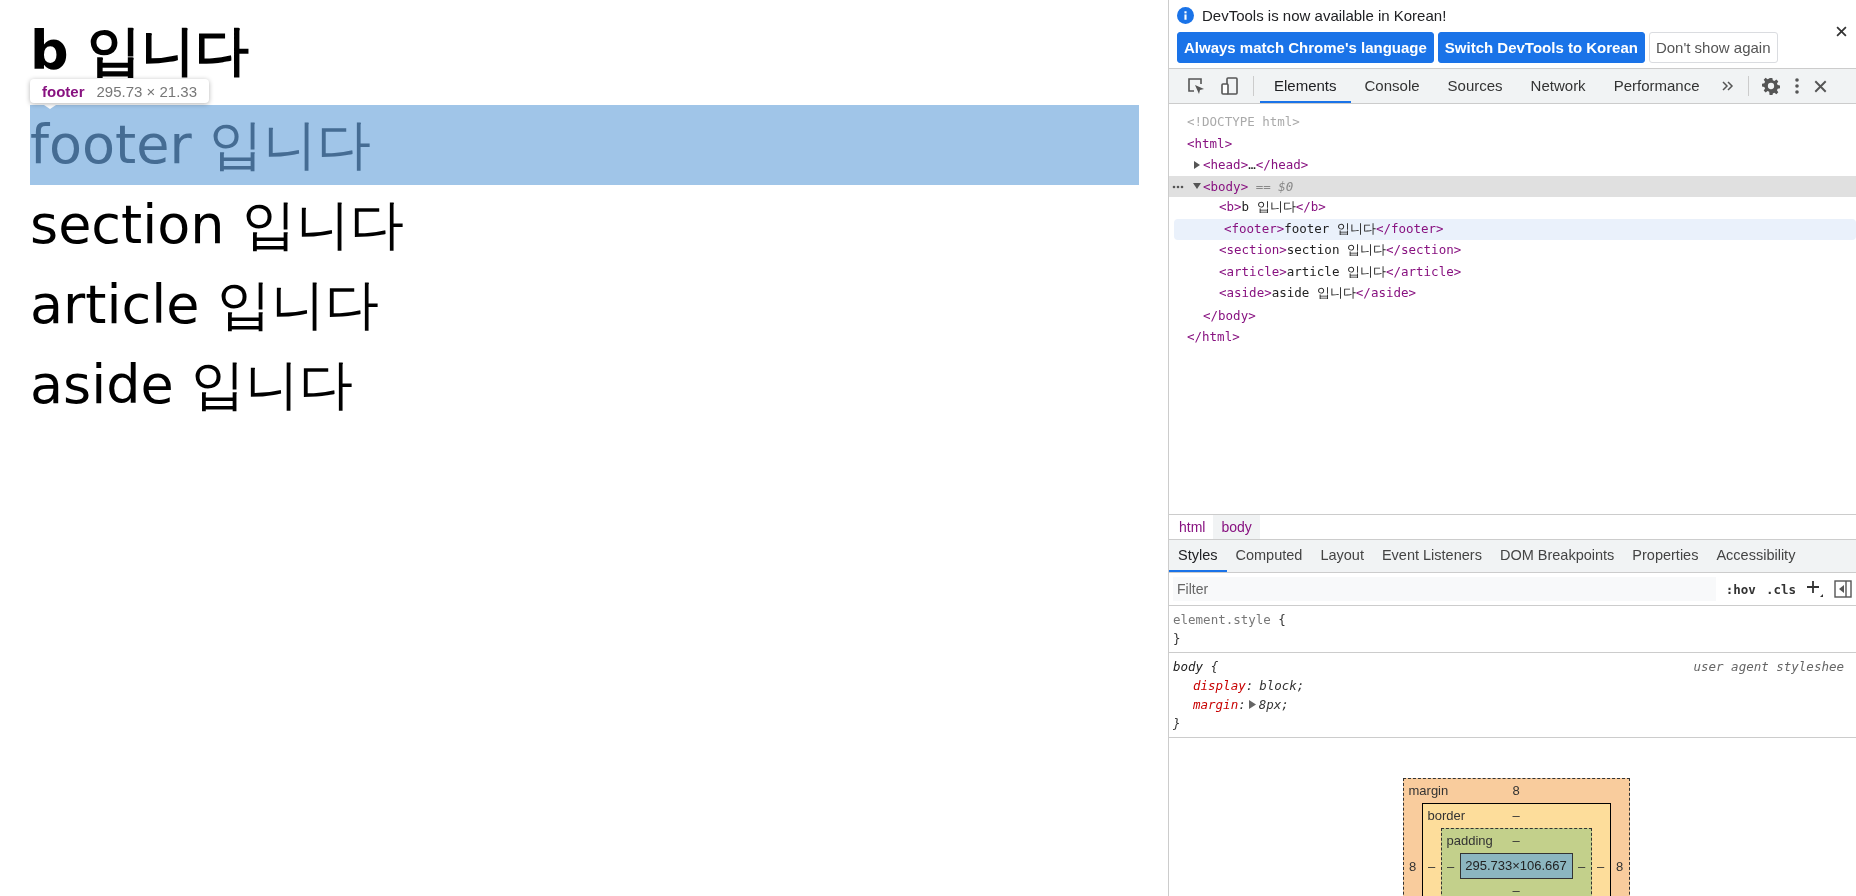 This screenshot has height=896, width=1856. What do you see at coordinates (1431, 556) in the screenshot?
I see `styles-tab: Event Listeners` at bounding box center [1431, 556].